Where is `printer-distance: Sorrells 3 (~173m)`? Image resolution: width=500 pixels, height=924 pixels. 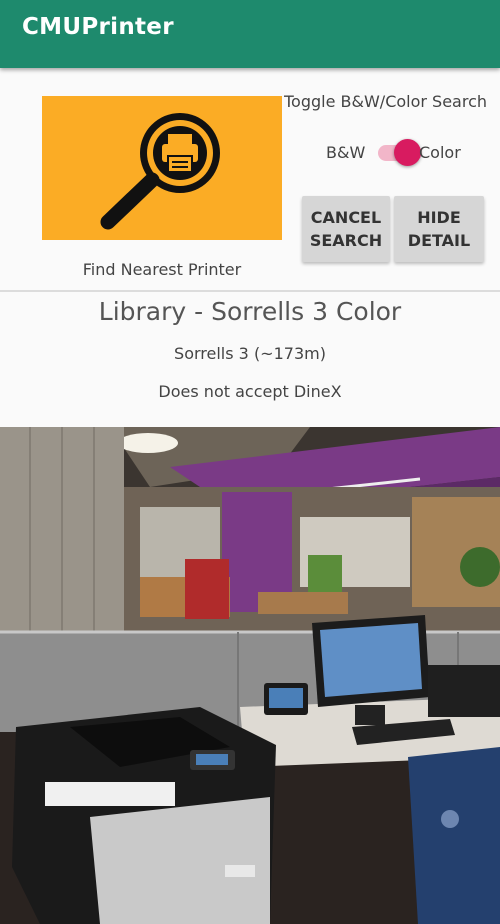
printer-distance: Sorrells 3 (~173m) is located at coordinates (250, 353).